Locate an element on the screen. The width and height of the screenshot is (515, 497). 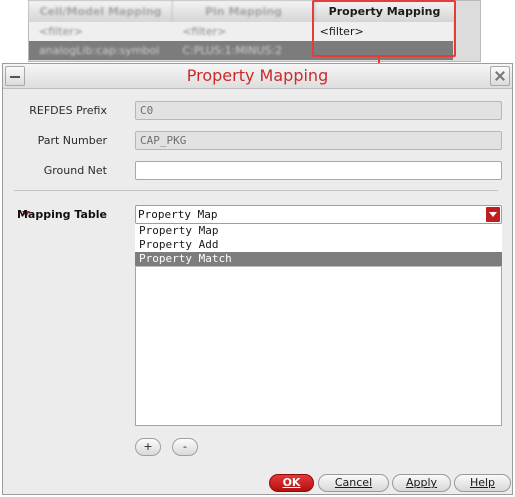
add-row-button: + is located at coordinates (148, 447).